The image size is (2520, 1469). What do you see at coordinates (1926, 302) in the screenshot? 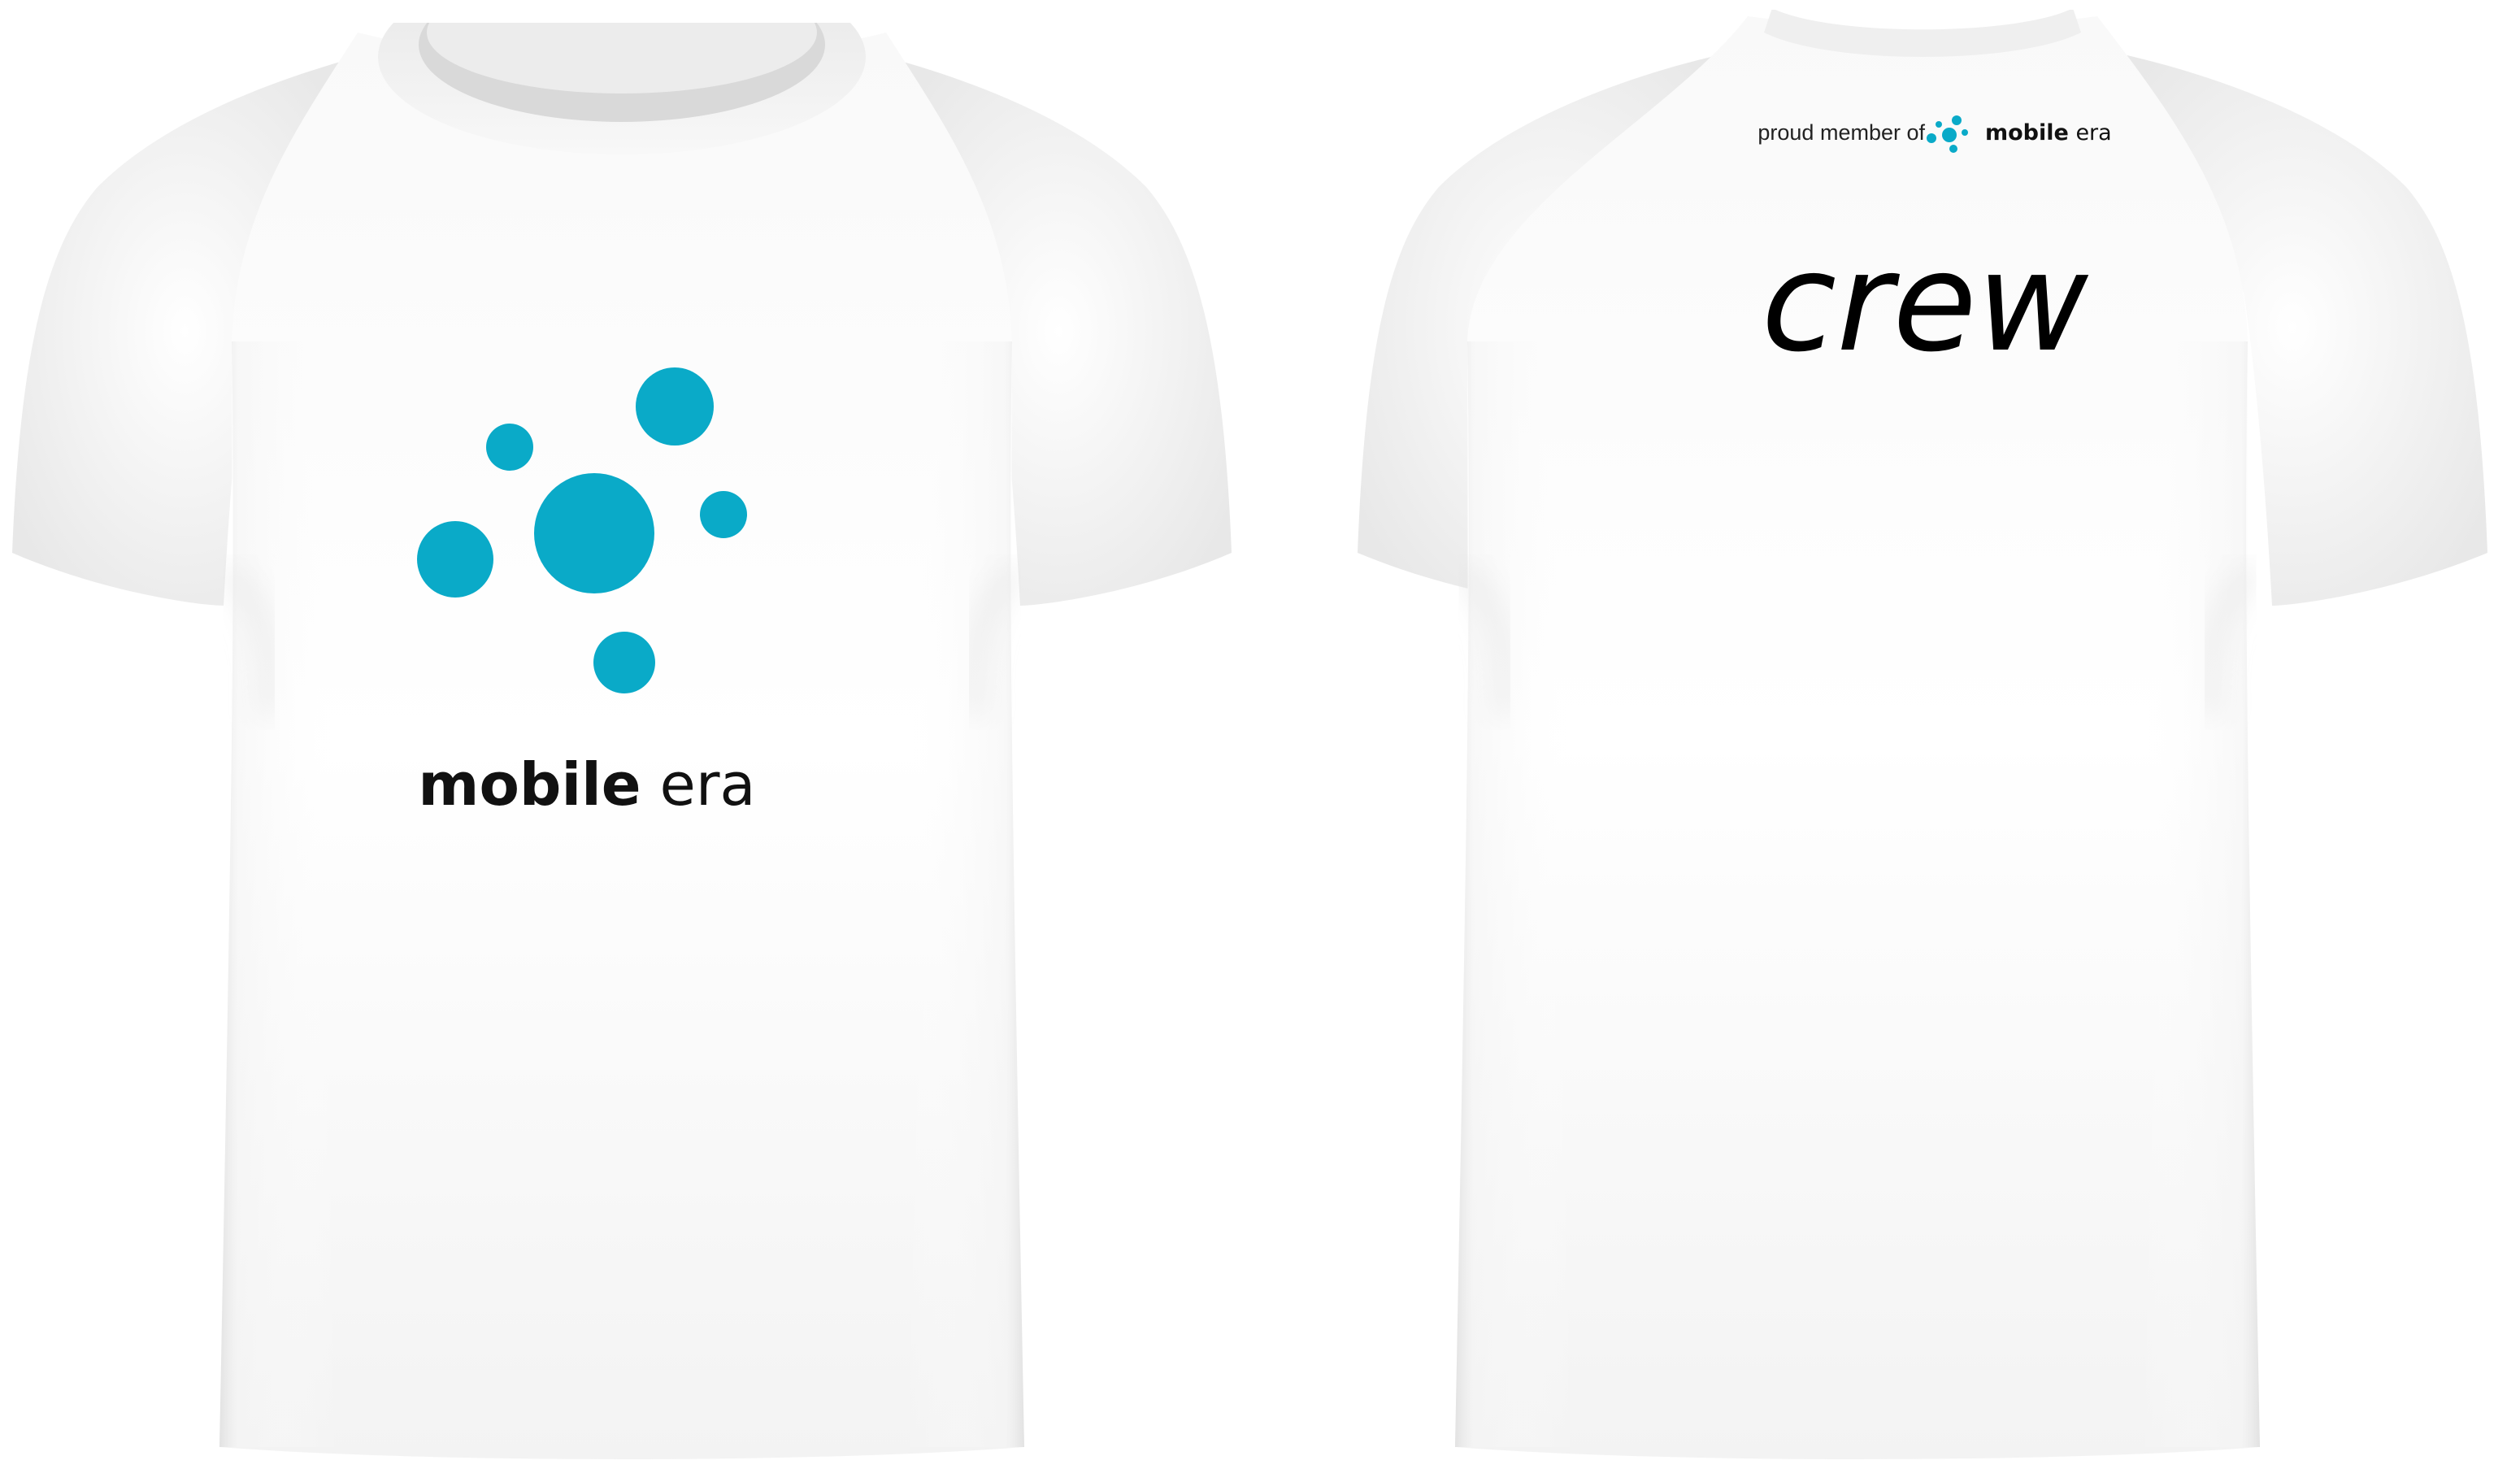
I see `back-title: crew` at bounding box center [1926, 302].